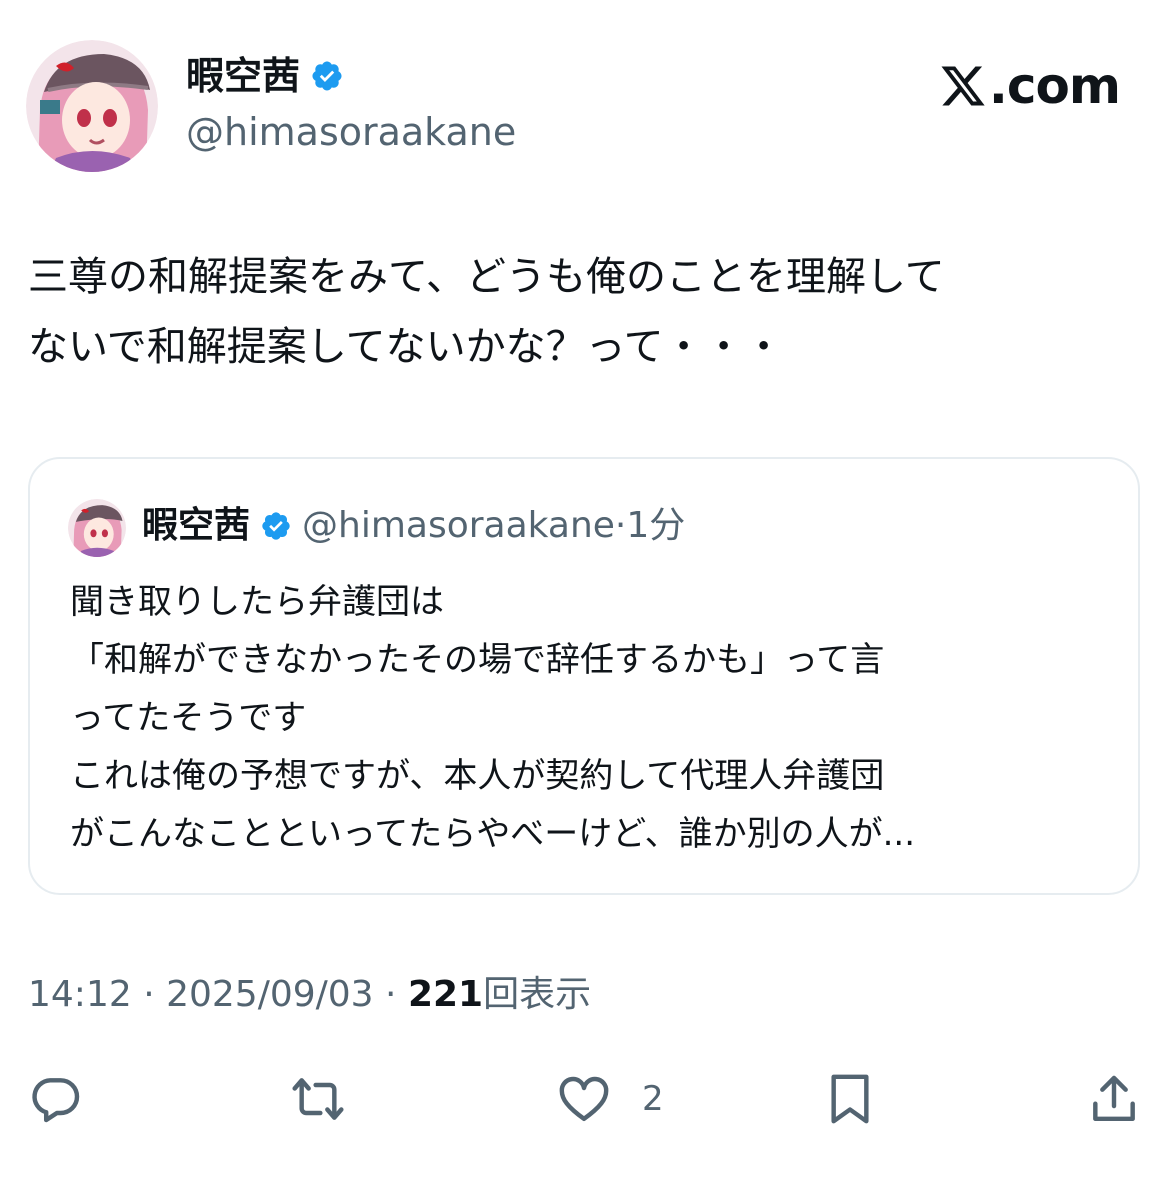 Image resolution: width=1170 pixels, height=1197 pixels. Describe the element at coordinates (656, 525) in the screenshot. I see `quoted-time: 1分` at that location.